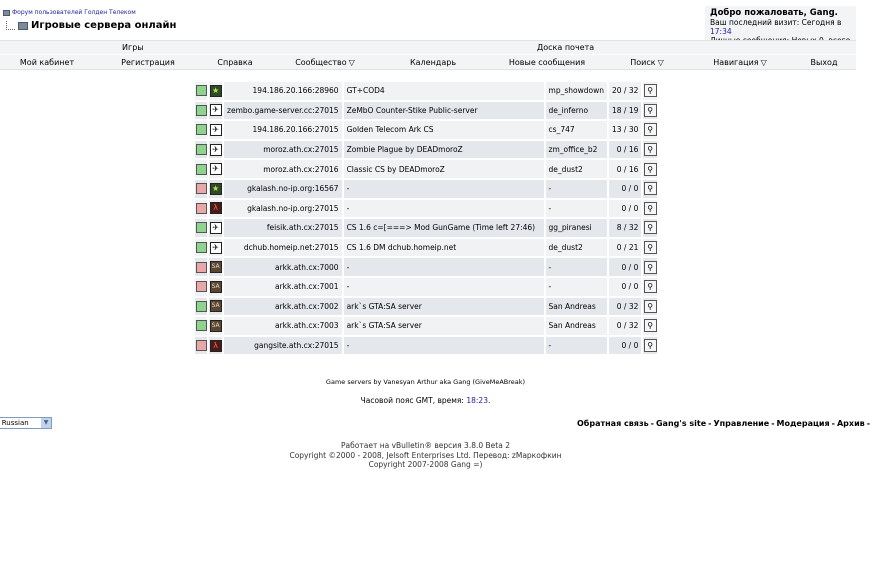  Describe the element at coordinates (74, 12) in the screenshot. I see `breadcrumb-forum-link: Форум пользователей Голден Телеком` at that location.